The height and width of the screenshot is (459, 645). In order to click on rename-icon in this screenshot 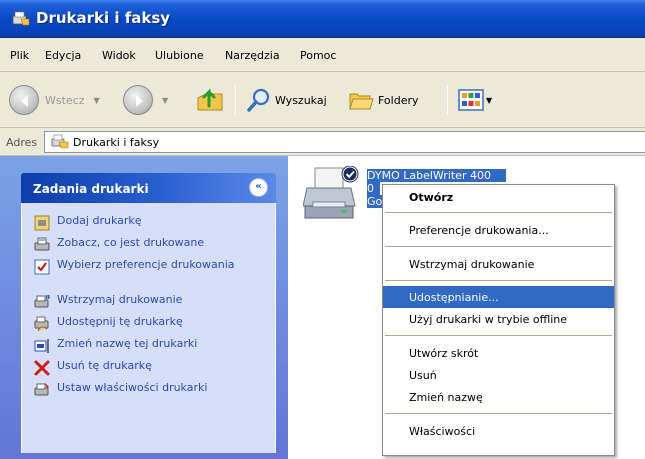, I will do `click(41, 346)`.